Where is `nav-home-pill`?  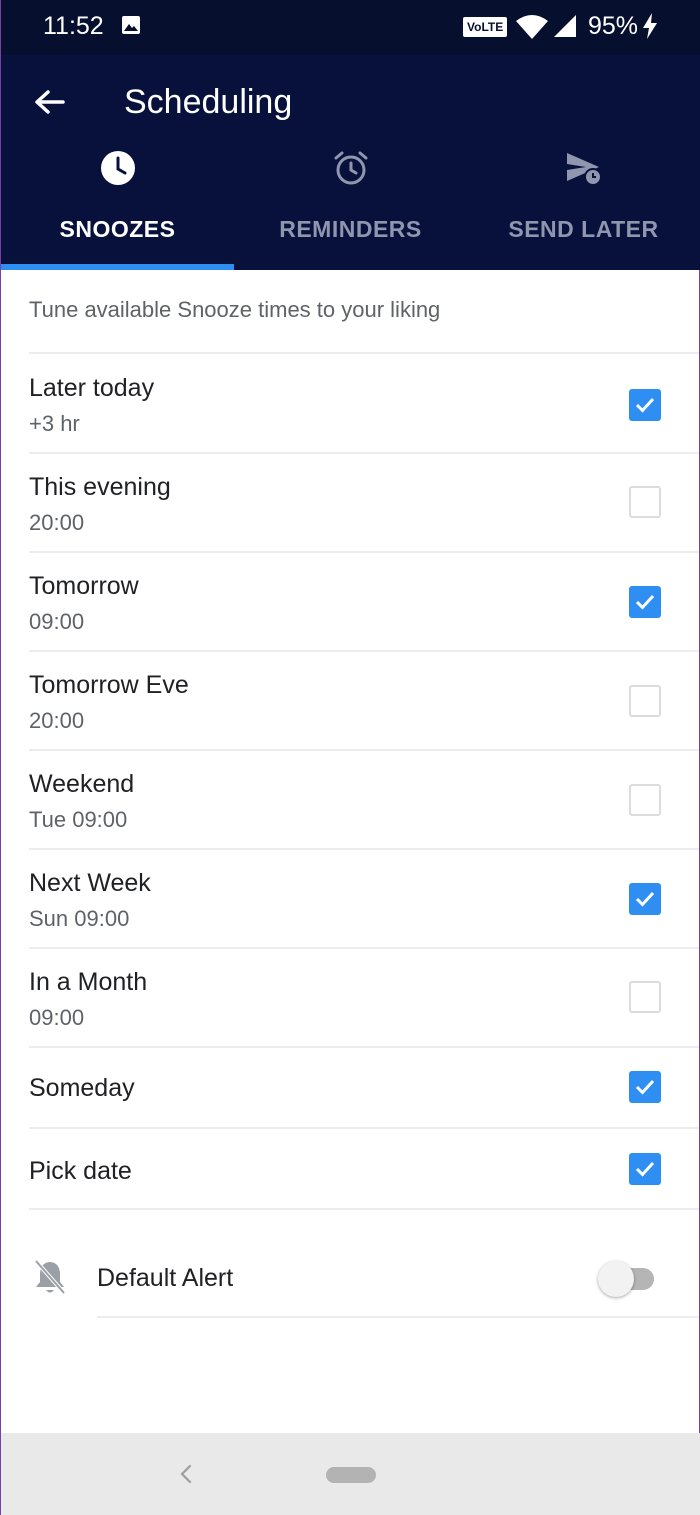 nav-home-pill is located at coordinates (351, 1475).